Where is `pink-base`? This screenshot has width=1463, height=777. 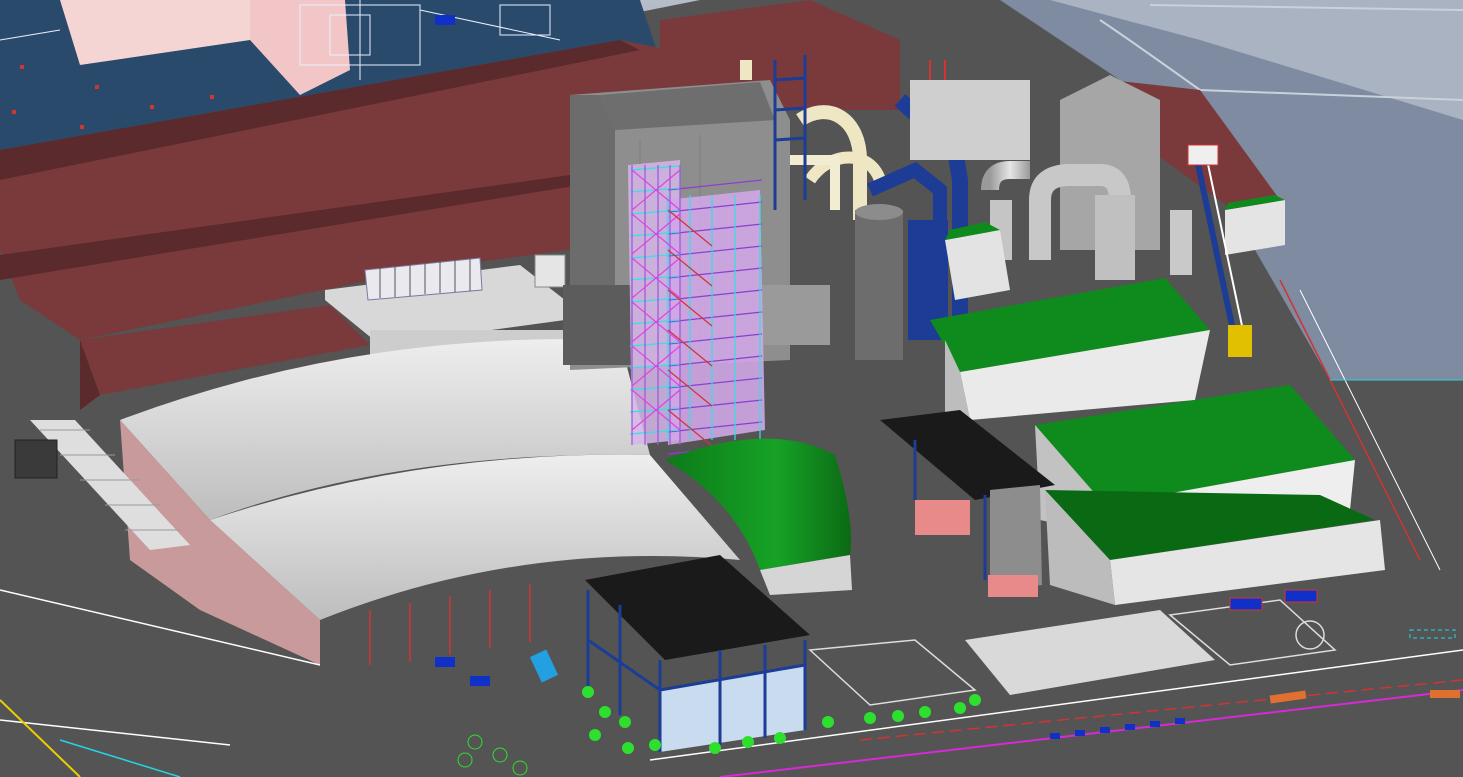 pink-base is located at coordinates (1013, 586).